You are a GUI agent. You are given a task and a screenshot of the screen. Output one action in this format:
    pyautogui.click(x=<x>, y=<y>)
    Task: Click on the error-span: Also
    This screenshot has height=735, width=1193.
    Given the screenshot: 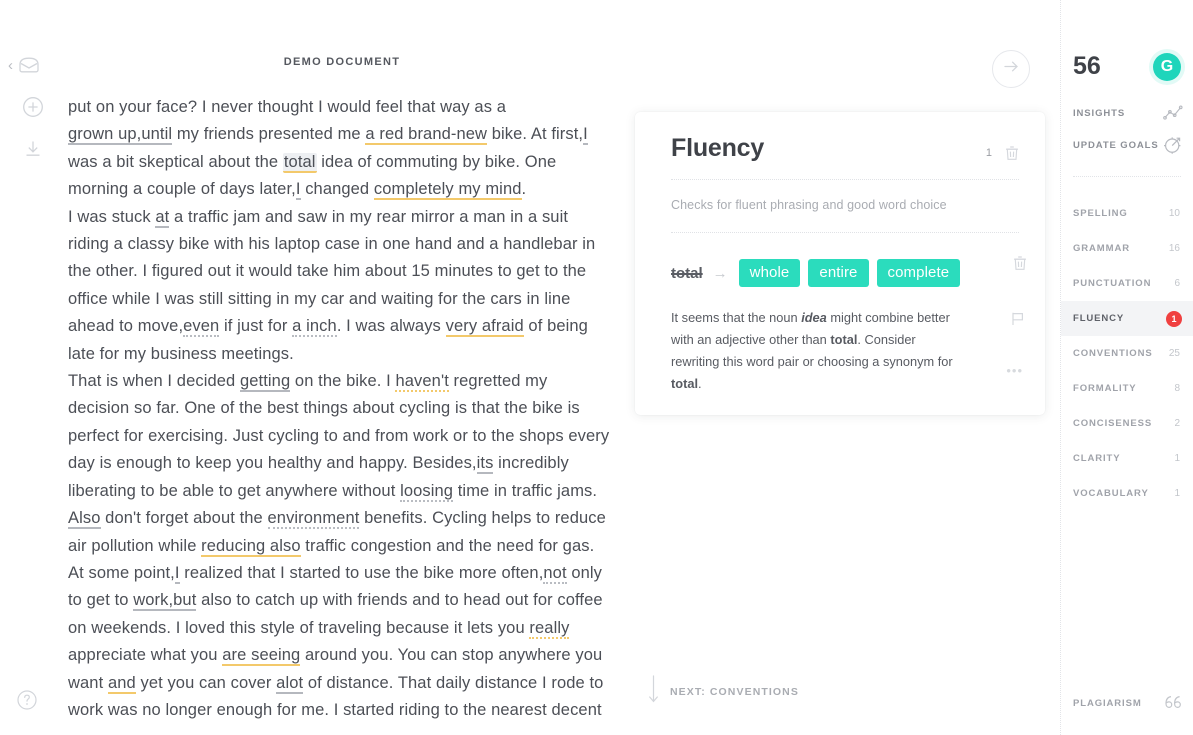 What is the action you would take?
    pyautogui.click(x=84, y=519)
    